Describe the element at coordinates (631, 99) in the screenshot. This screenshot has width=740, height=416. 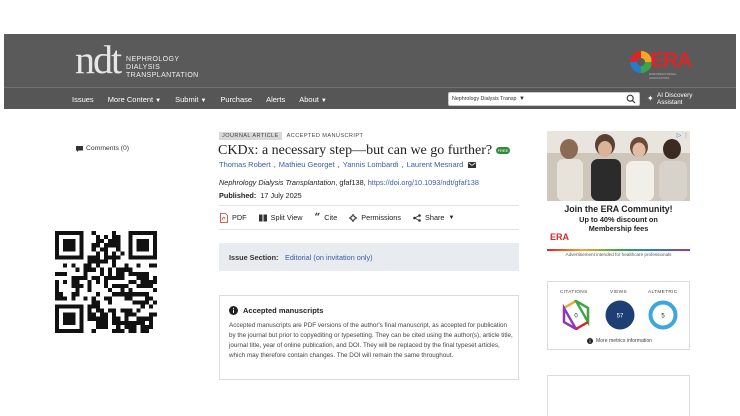
I see `search-icon` at that location.